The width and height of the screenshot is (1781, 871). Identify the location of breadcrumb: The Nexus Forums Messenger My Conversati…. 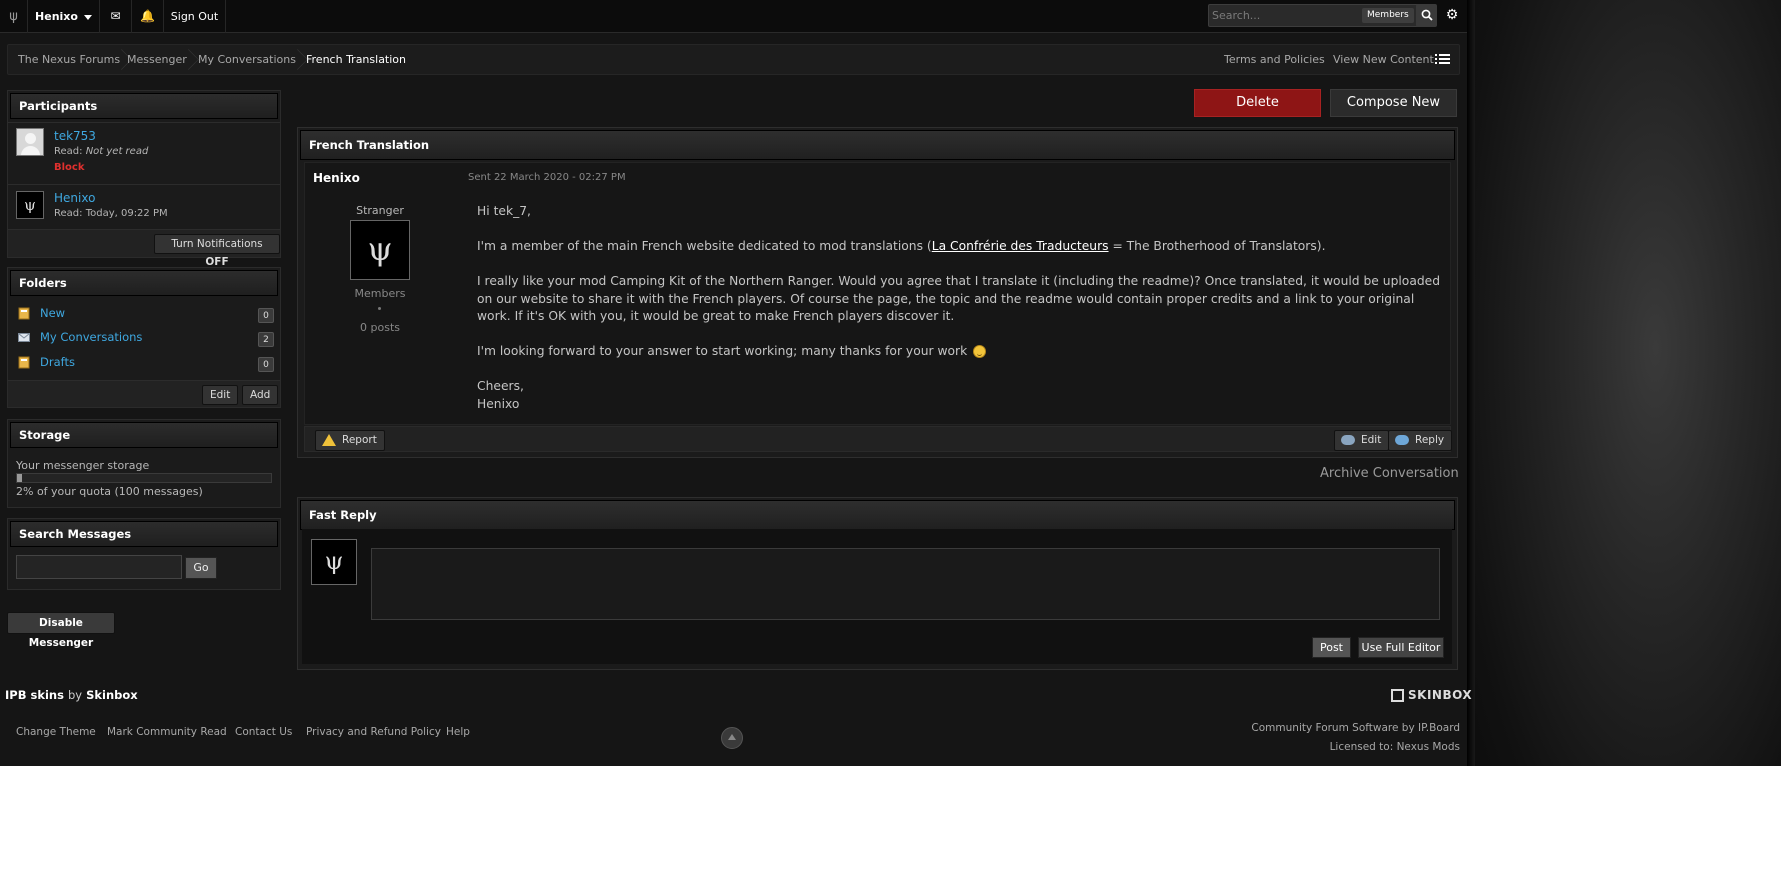
(733, 59).